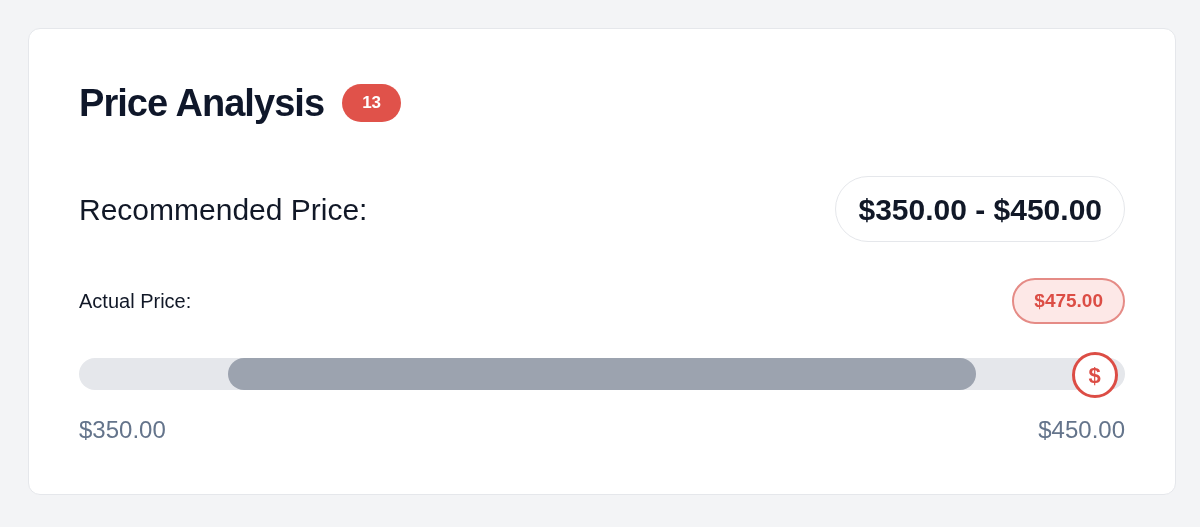 The width and height of the screenshot is (1200, 527). I want to click on range-max-label: $450.00, so click(1081, 430).